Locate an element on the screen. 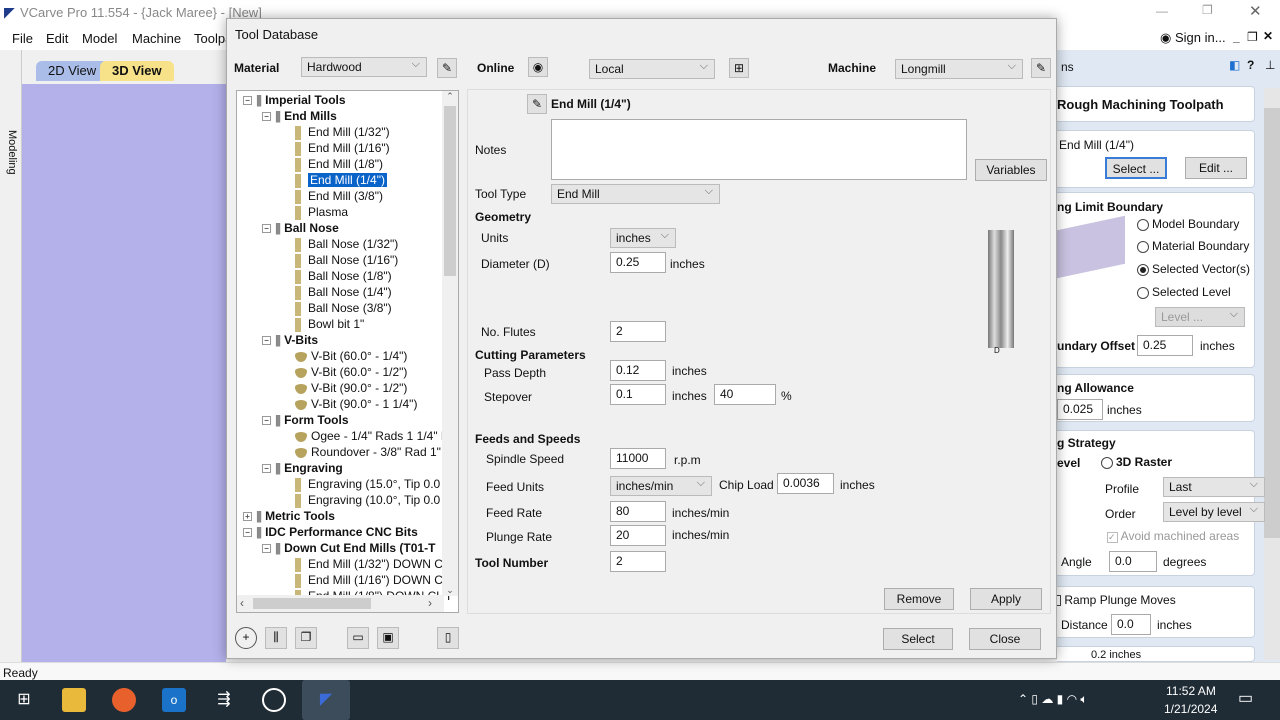  menu-machine: Machine is located at coordinates (156, 38).